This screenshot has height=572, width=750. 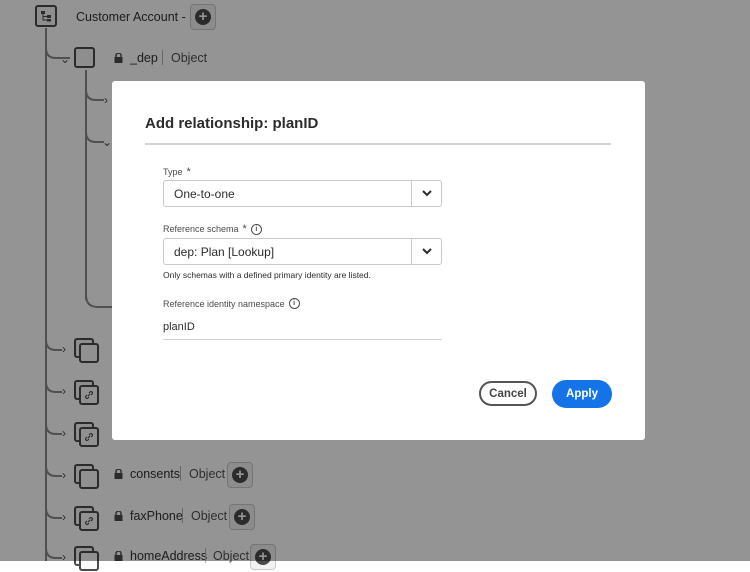 What do you see at coordinates (224, 252) in the screenshot?
I see `reference-schema-value: dep: Plan [Lookup]` at bounding box center [224, 252].